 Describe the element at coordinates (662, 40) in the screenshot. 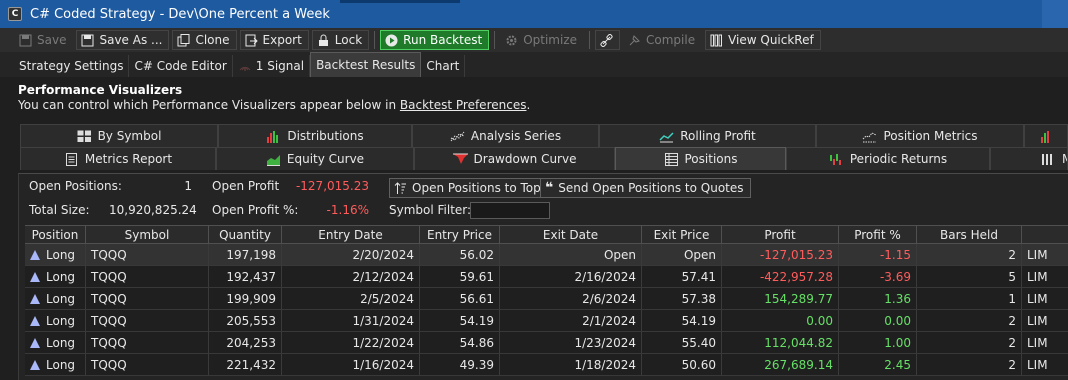

I see `compile-button: Compile` at that location.